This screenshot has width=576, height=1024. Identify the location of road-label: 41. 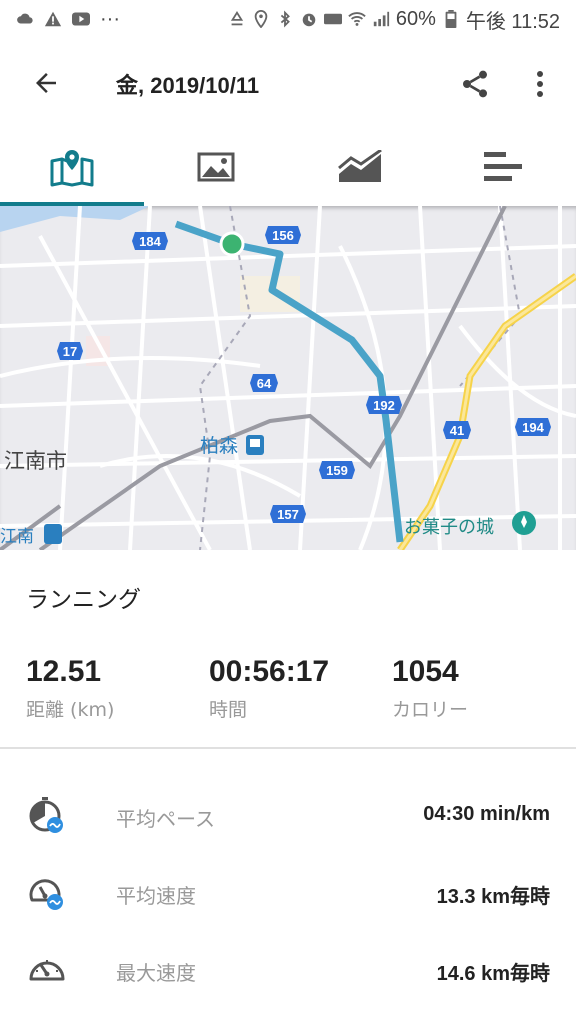
(457, 430).